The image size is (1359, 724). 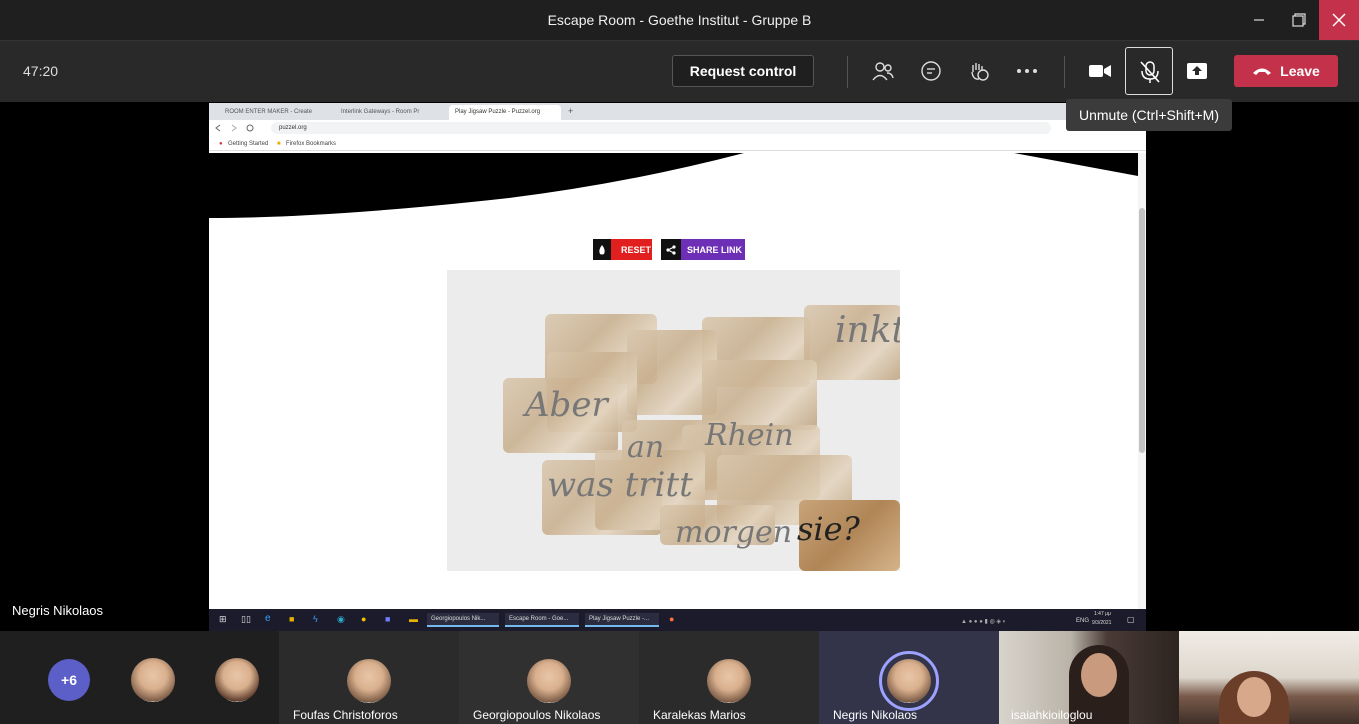 I want to click on puzzle-word: morgen, so click(x=734, y=532).